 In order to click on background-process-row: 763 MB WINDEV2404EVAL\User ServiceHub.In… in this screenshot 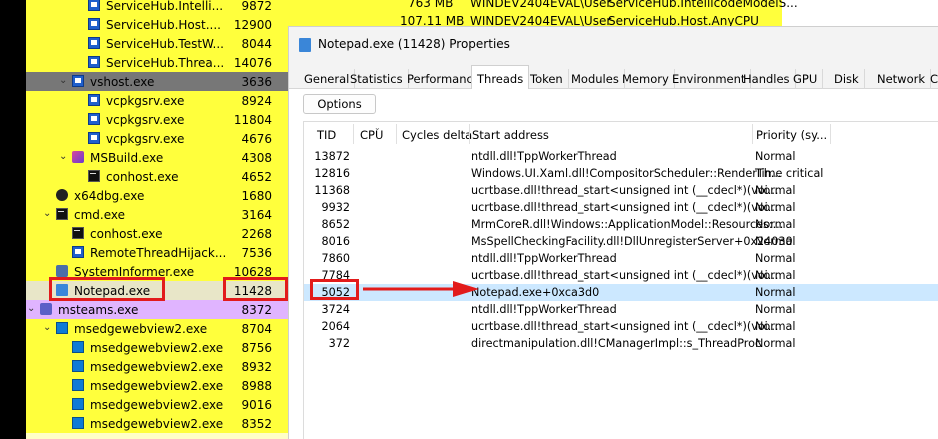, I will do `click(543, 14)`.